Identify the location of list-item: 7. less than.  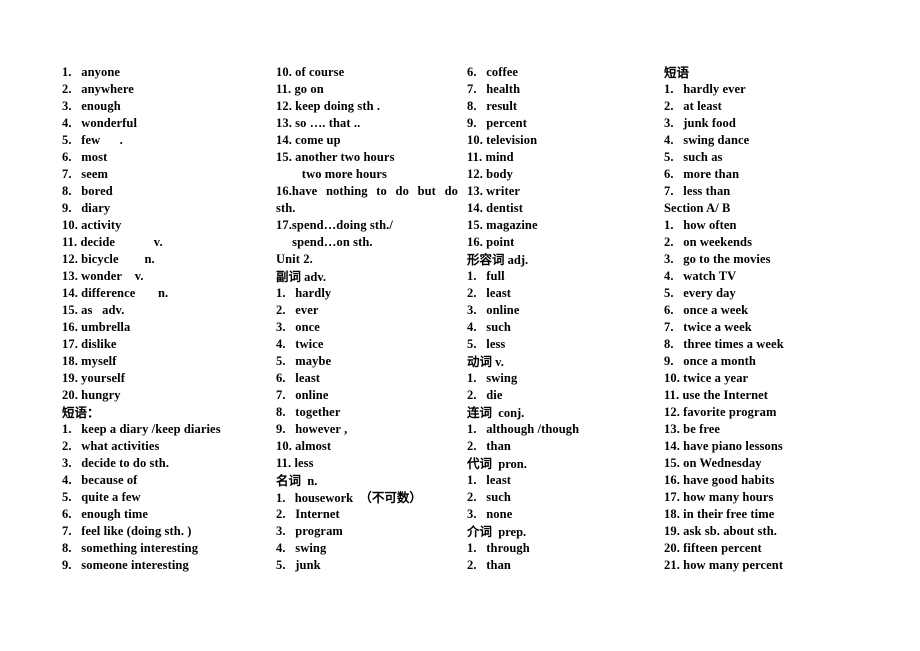
(697, 191).